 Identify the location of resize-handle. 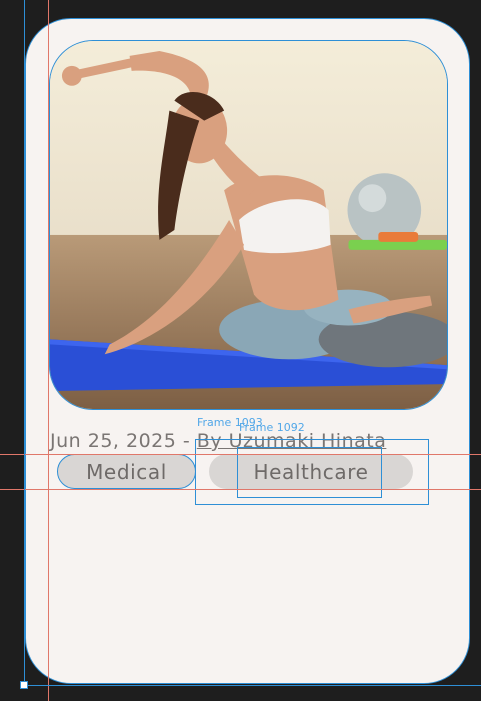
(24, 685).